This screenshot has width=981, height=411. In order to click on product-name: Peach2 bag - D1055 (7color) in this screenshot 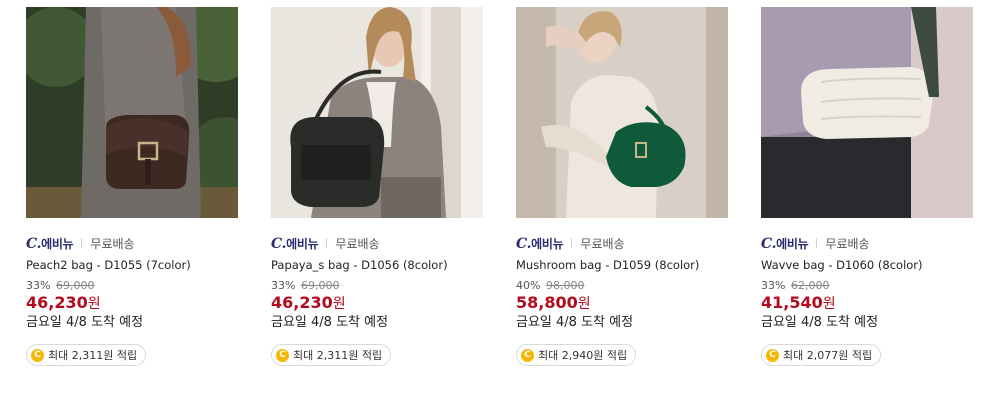, I will do `click(132, 265)`.